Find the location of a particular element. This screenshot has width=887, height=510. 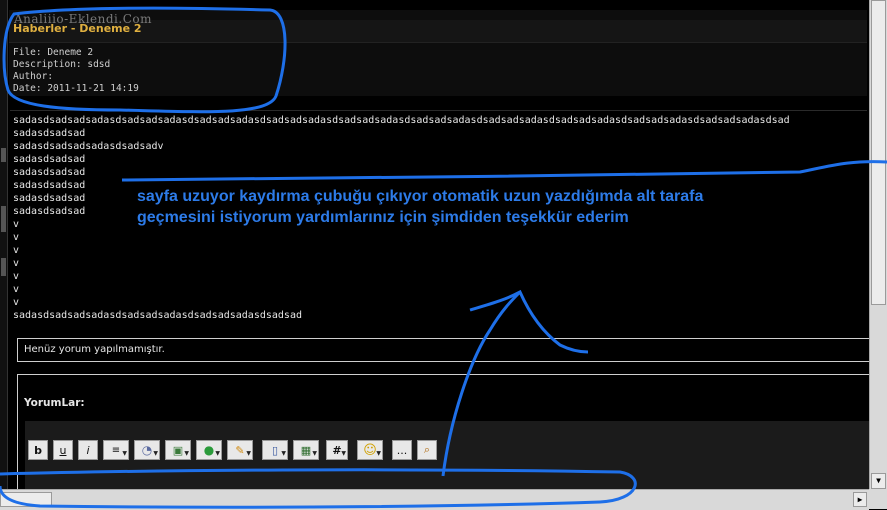

comments-label: YorumLar: is located at coordinates (54, 403).